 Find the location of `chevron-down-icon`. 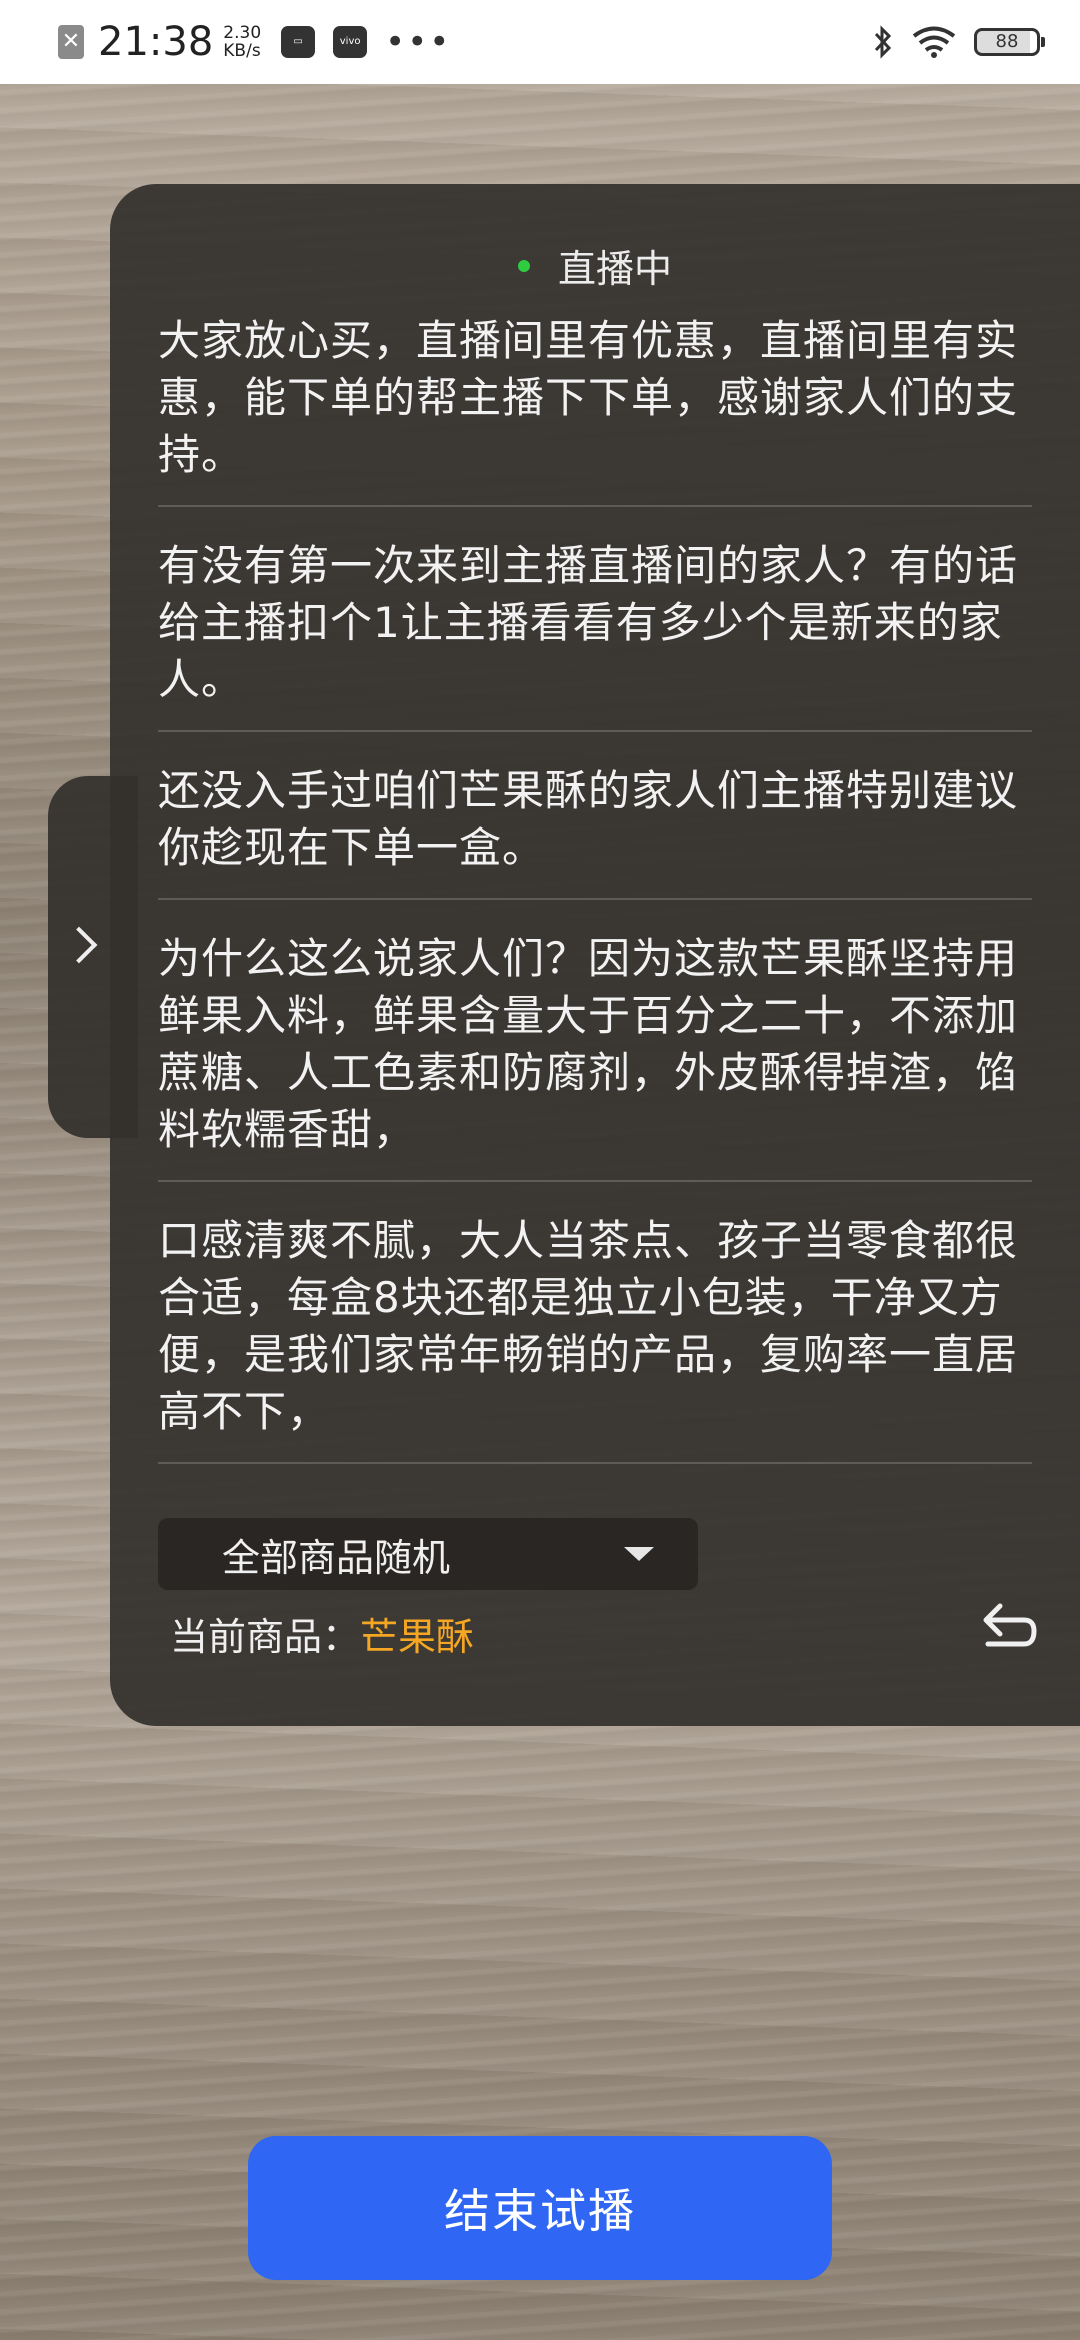

chevron-down-icon is located at coordinates (639, 1554).